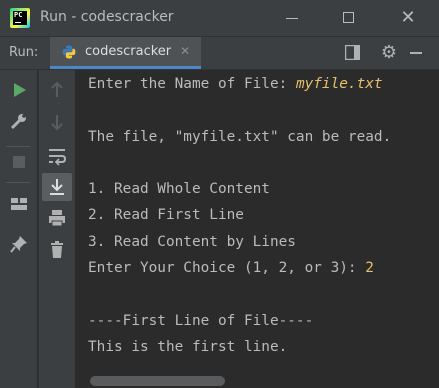 This screenshot has height=388, width=439. What do you see at coordinates (192, 84) in the screenshot?
I see `prompt-file-text: Enter the Name of File:` at bounding box center [192, 84].